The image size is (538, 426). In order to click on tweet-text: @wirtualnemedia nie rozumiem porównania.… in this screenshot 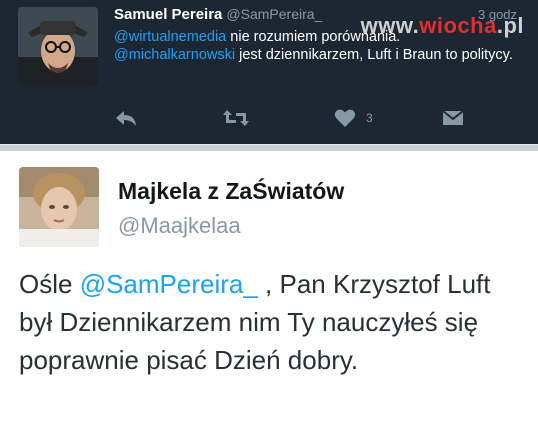, I will do `click(313, 46)`.